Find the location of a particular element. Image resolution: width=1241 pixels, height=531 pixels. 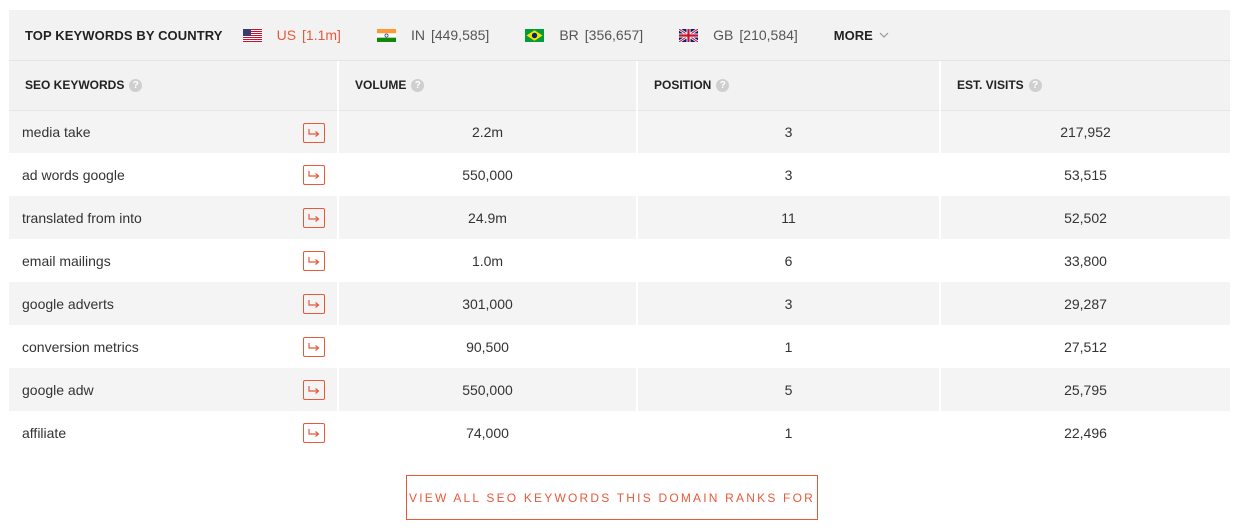

country-count: [356,657] is located at coordinates (614, 35).